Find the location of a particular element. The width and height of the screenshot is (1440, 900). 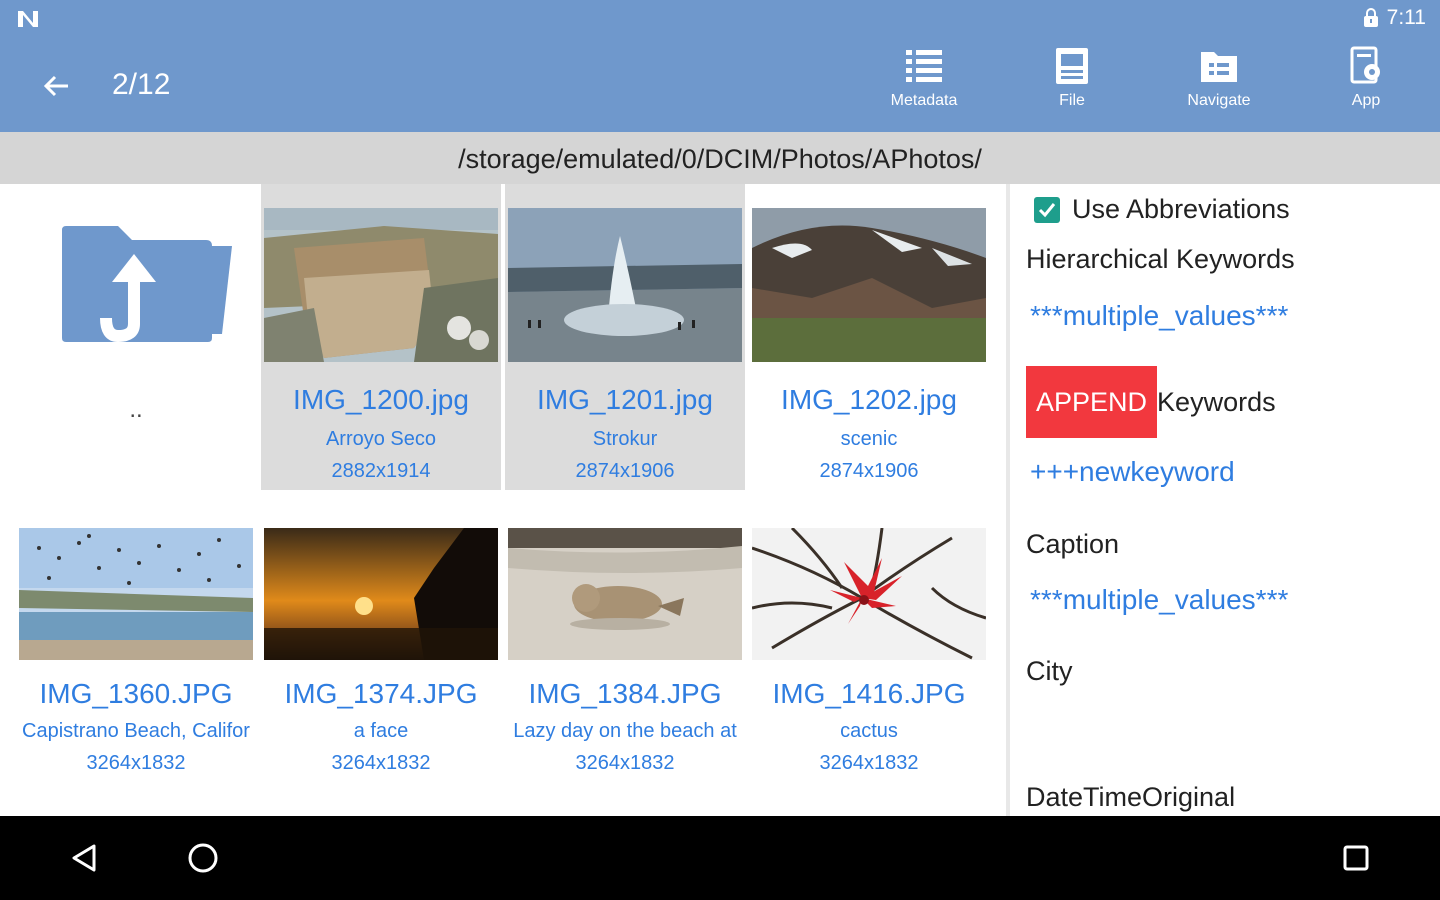

current-path: /storage/emulated/0/DCIM/Photos/APhotos/ is located at coordinates (720, 158).